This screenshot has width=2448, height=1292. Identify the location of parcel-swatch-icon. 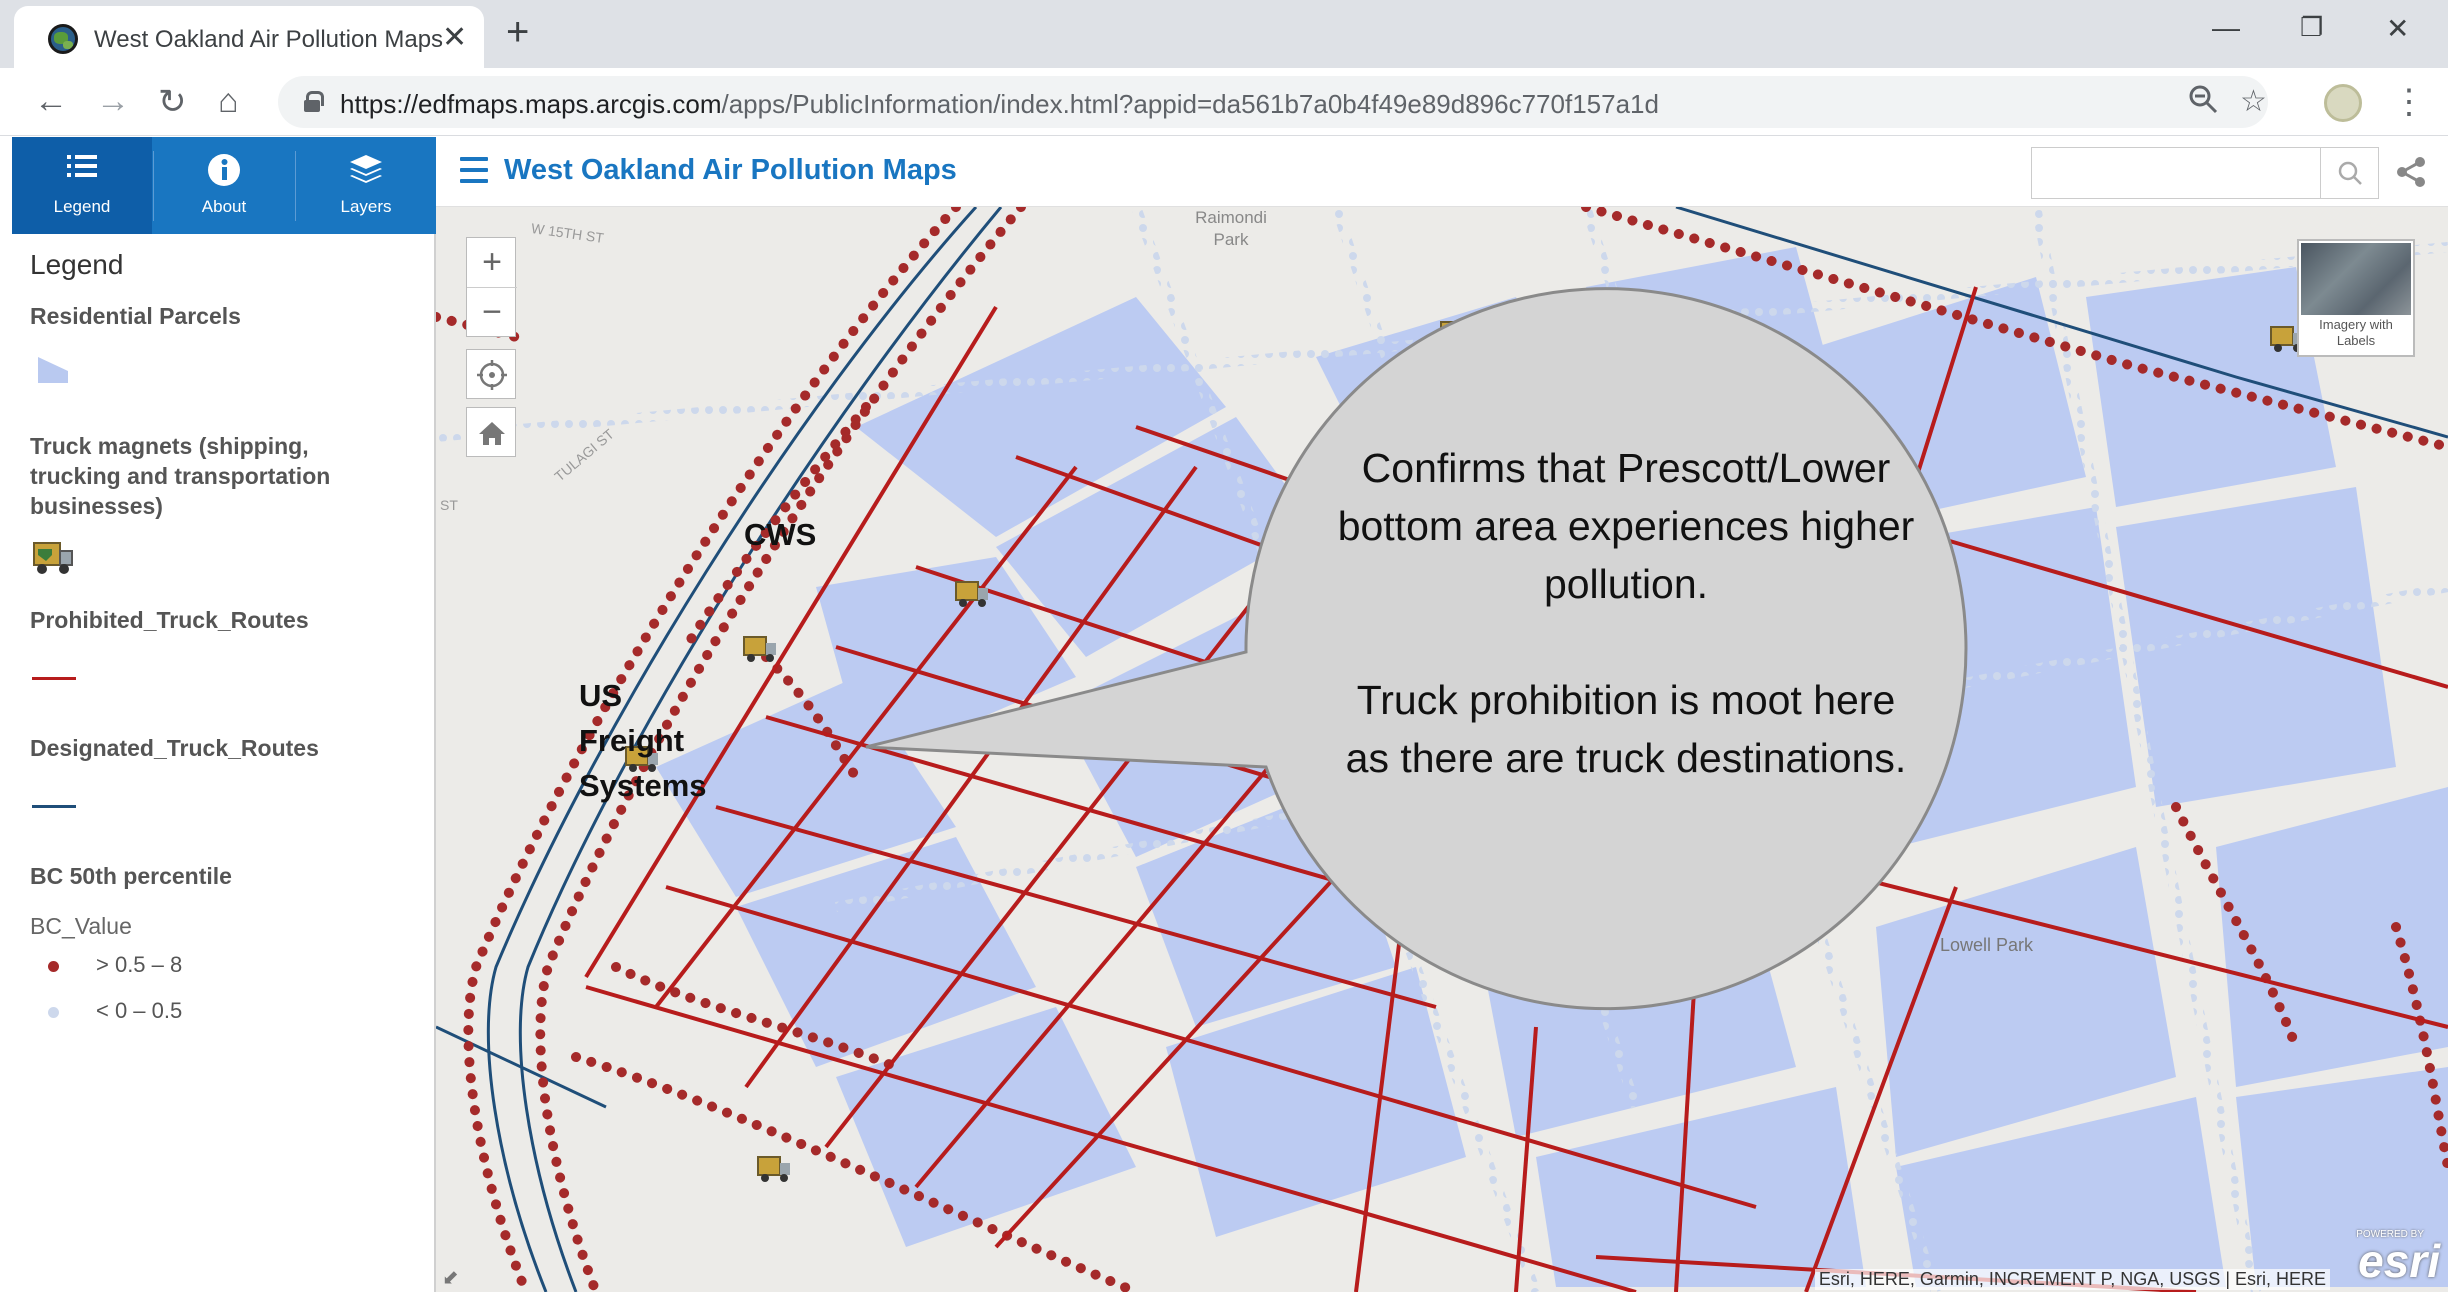
(53, 370).